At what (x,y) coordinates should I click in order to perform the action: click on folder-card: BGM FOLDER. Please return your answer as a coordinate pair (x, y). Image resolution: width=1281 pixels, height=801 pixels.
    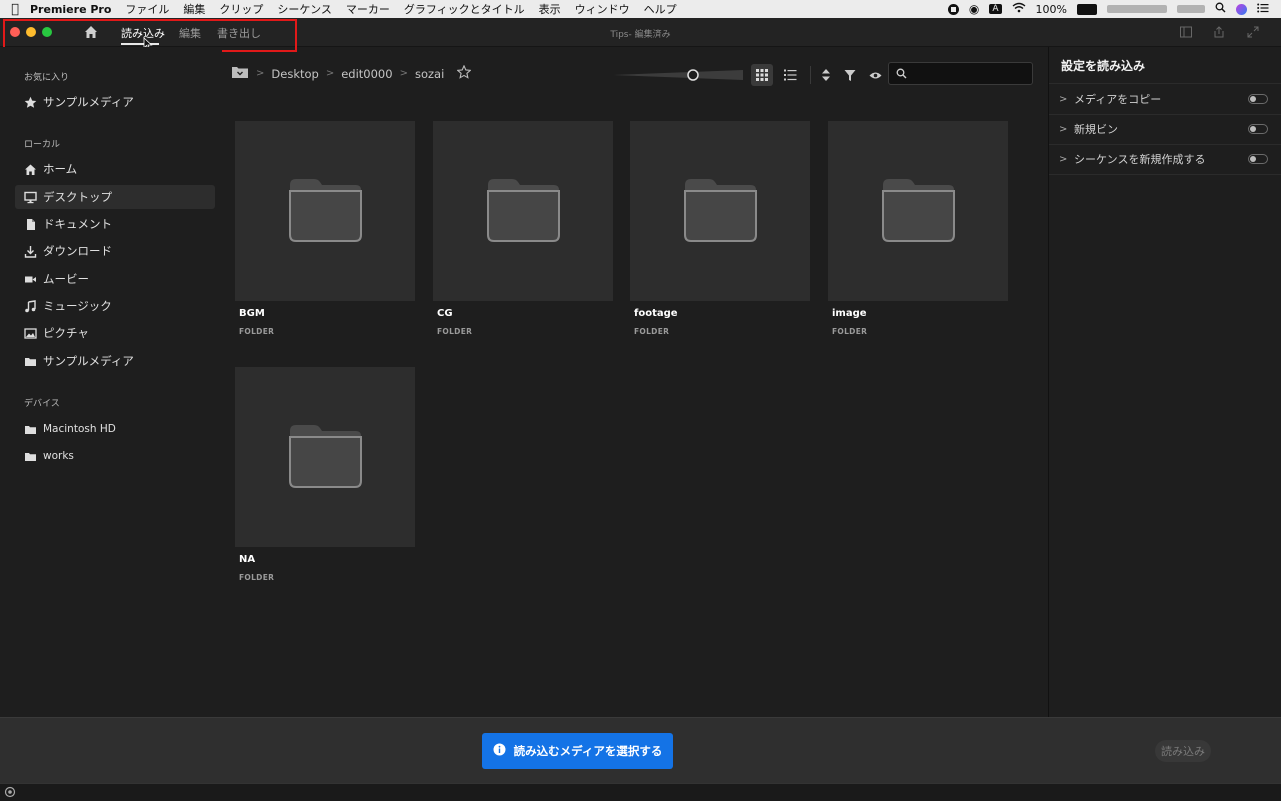
    Looking at the image, I should click on (325, 231).